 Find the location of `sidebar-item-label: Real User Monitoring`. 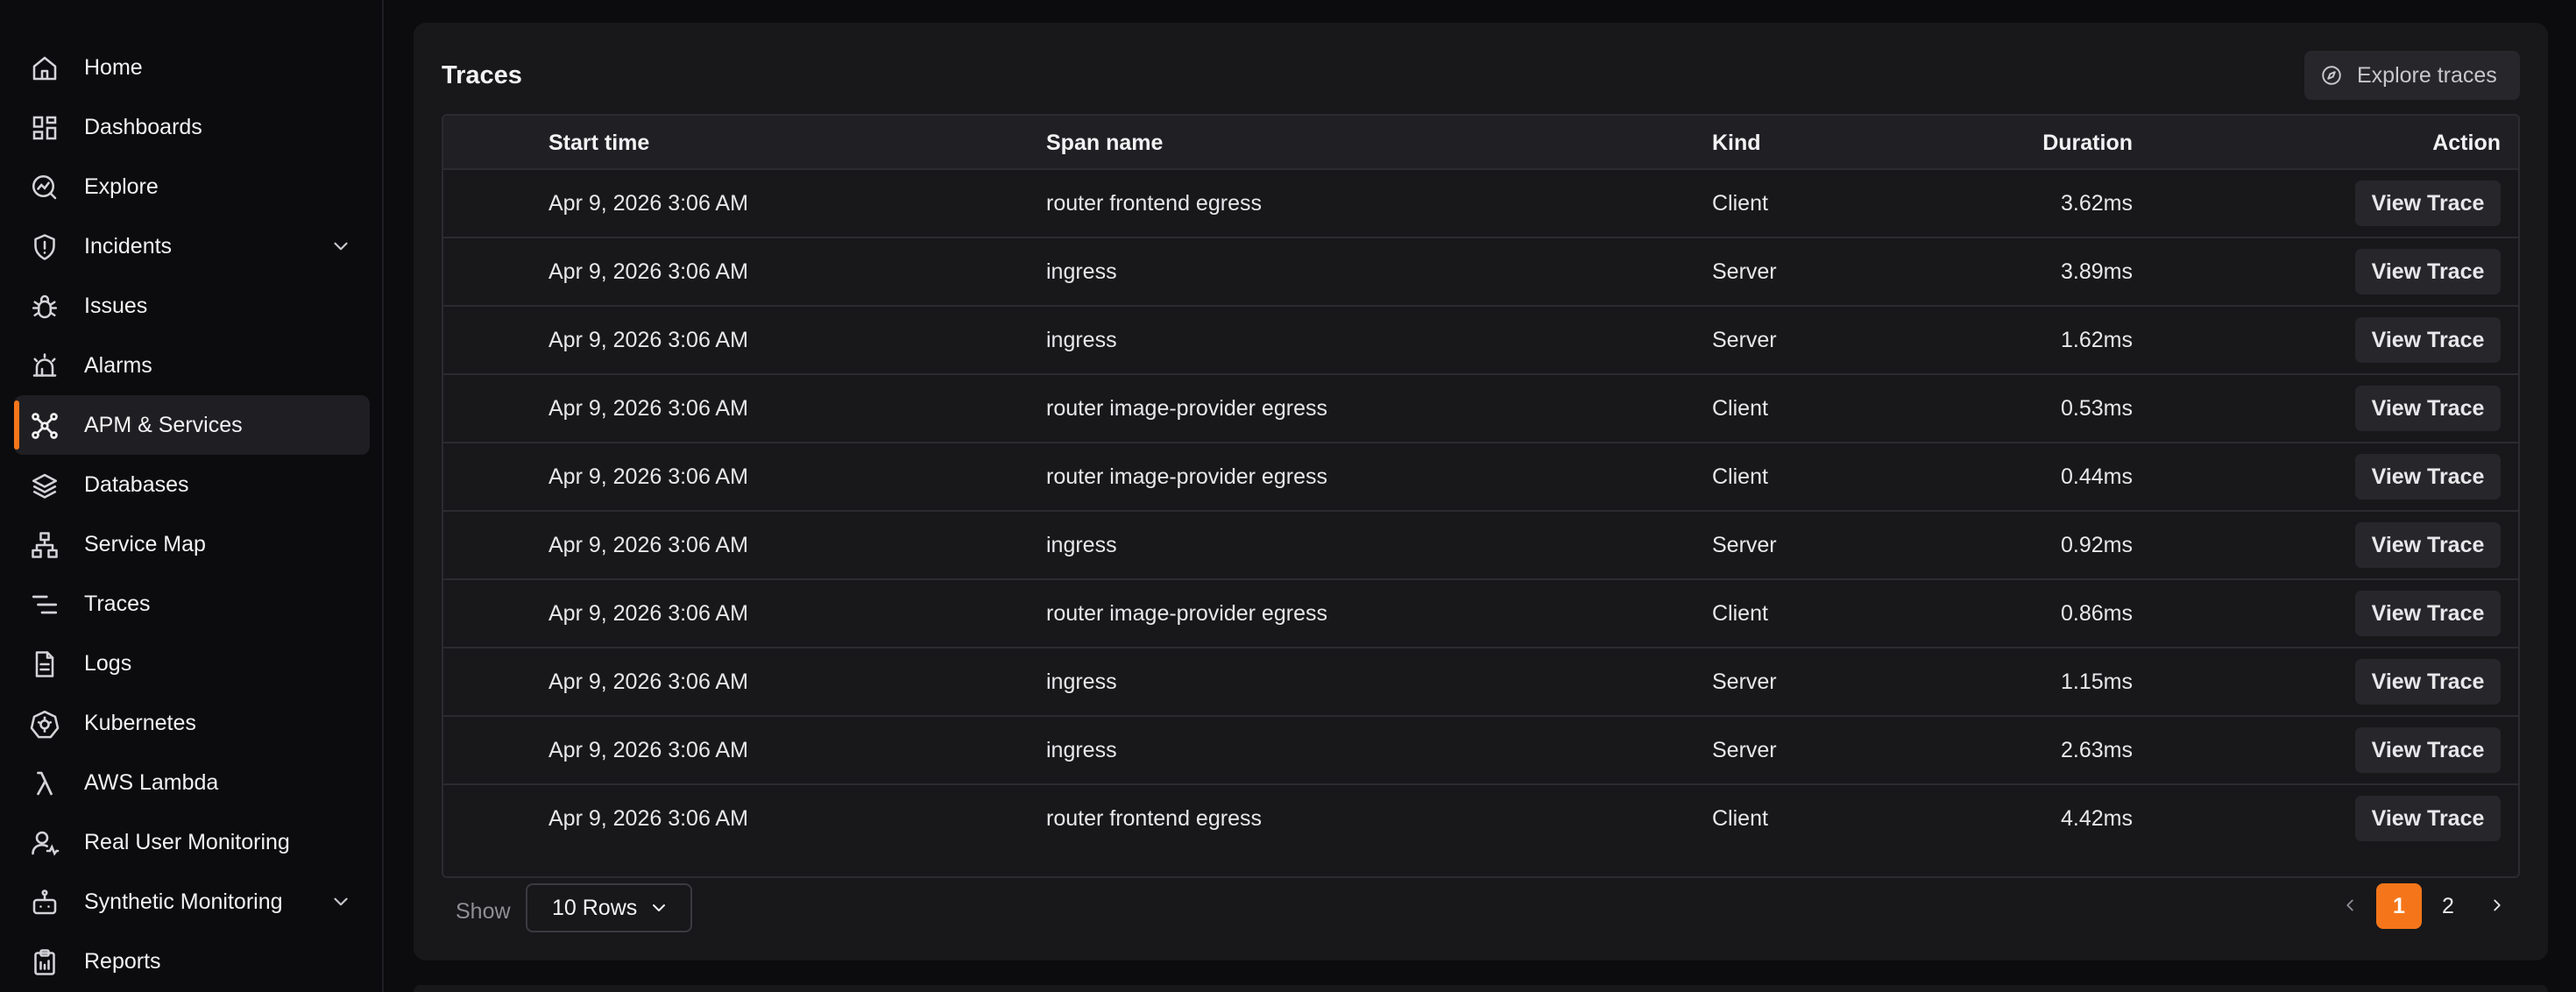

sidebar-item-label: Real User Monitoring is located at coordinates (187, 842).